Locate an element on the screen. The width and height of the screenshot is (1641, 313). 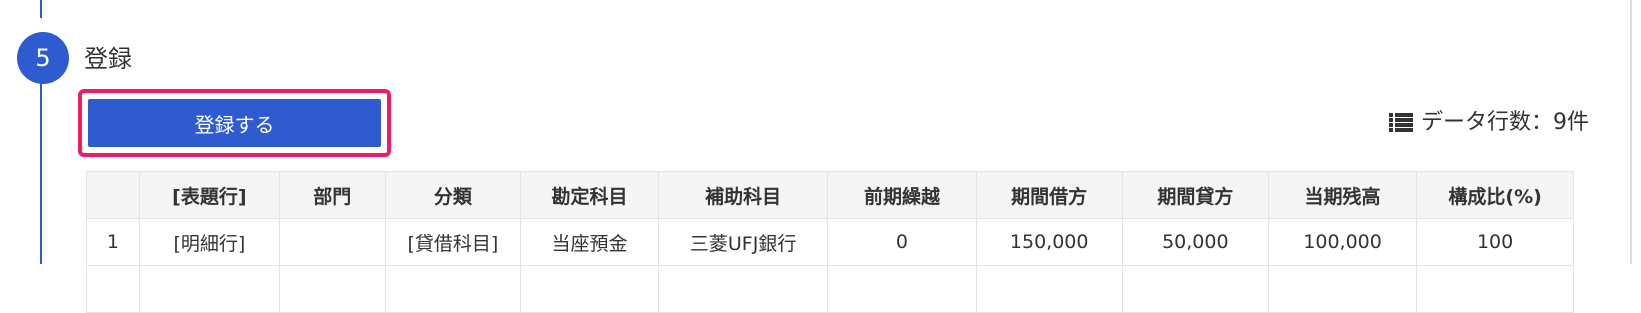
table-cell: 三菱UFJ銀行 is located at coordinates (743, 242).